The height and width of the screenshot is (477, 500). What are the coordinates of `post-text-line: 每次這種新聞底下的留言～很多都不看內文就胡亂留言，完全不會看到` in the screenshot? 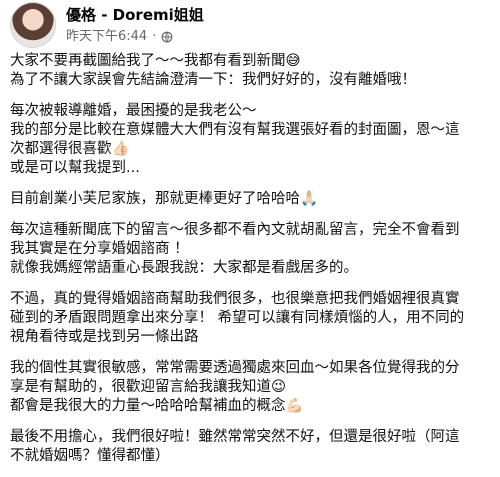 It's located at (235, 230).